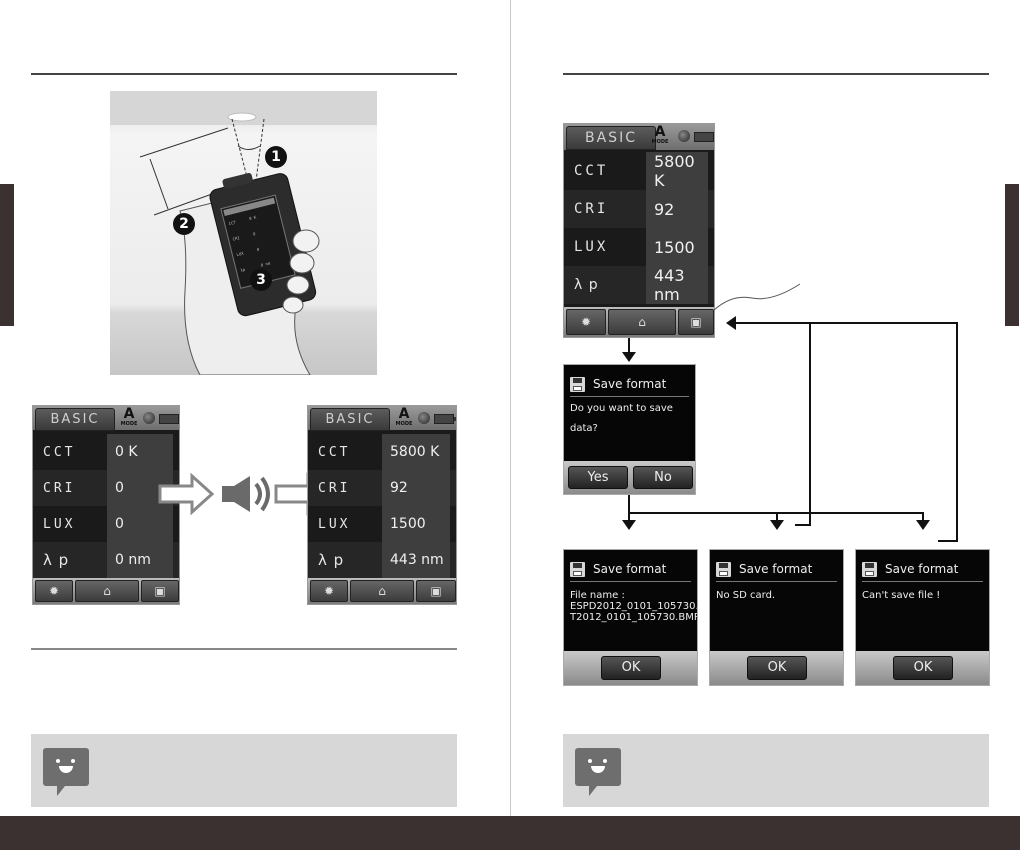 The image size is (1020, 850). I want to click on left-top-rule, so click(244, 74).